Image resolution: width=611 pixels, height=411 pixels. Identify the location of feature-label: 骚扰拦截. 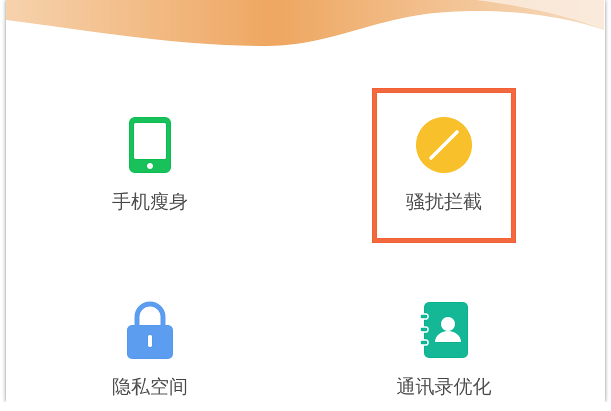
(444, 202).